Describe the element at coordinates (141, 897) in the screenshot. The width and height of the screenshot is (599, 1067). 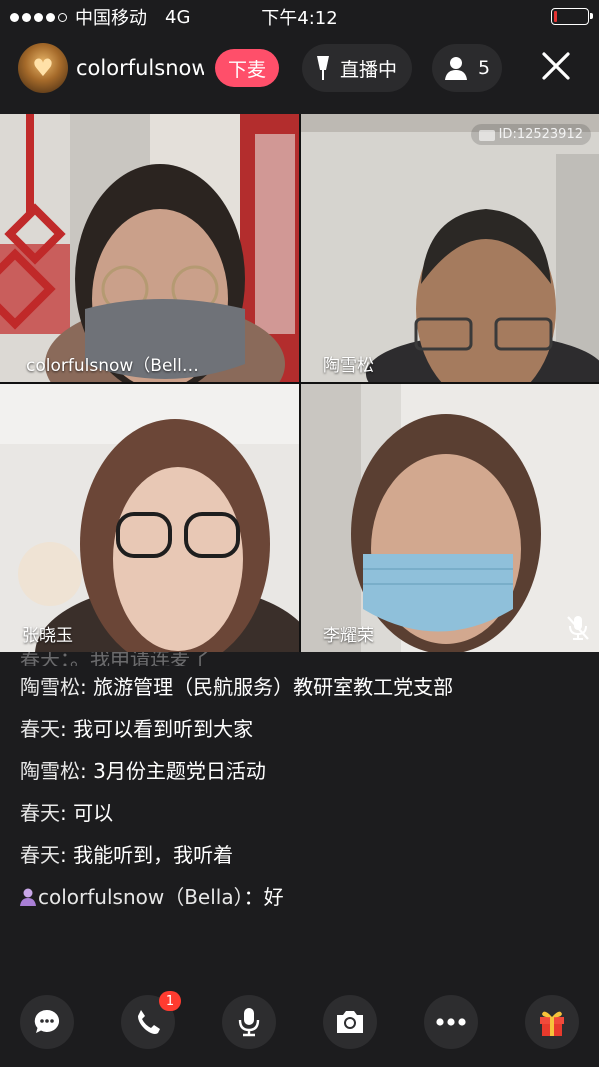
I see `chat-sender: colorfulsnow（Bella）` at that location.